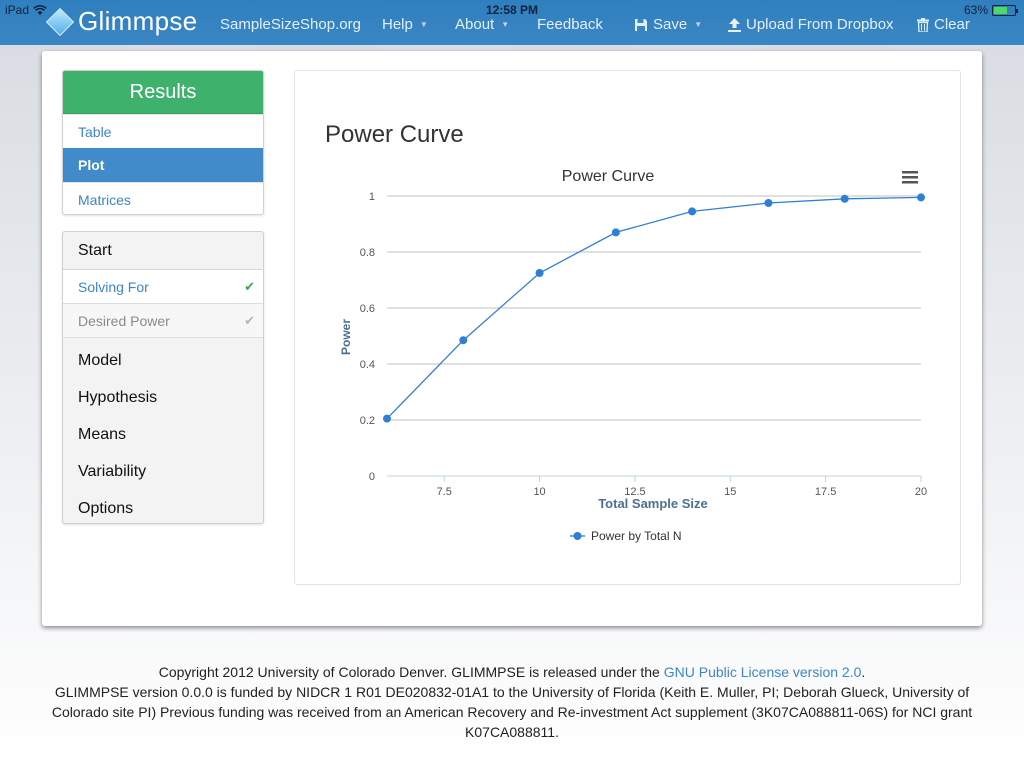 This screenshot has height=768, width=1024. I want to click on nav-upload-button: Upload From Dropbox, so click(811, 24).